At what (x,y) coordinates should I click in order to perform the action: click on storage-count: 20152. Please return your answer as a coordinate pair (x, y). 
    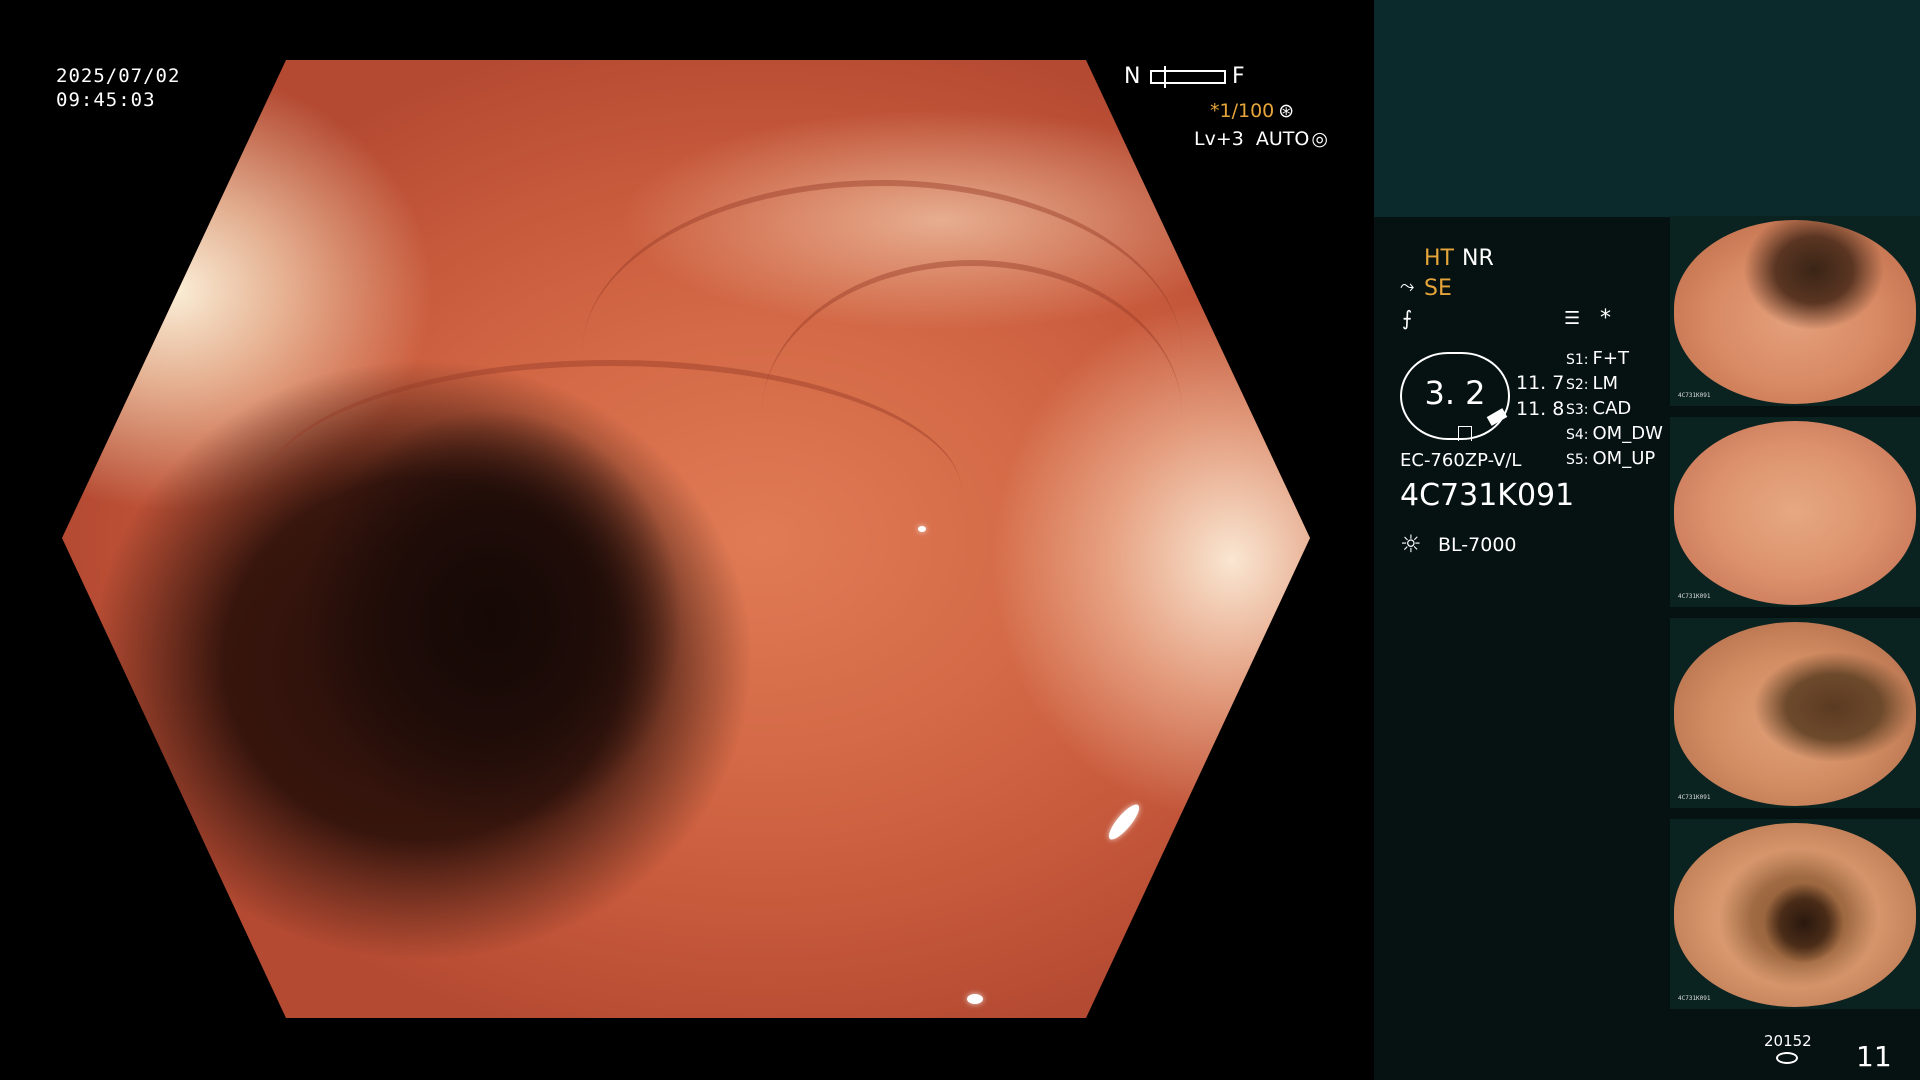
    Looking at the image, I should click on (1788, 1041).